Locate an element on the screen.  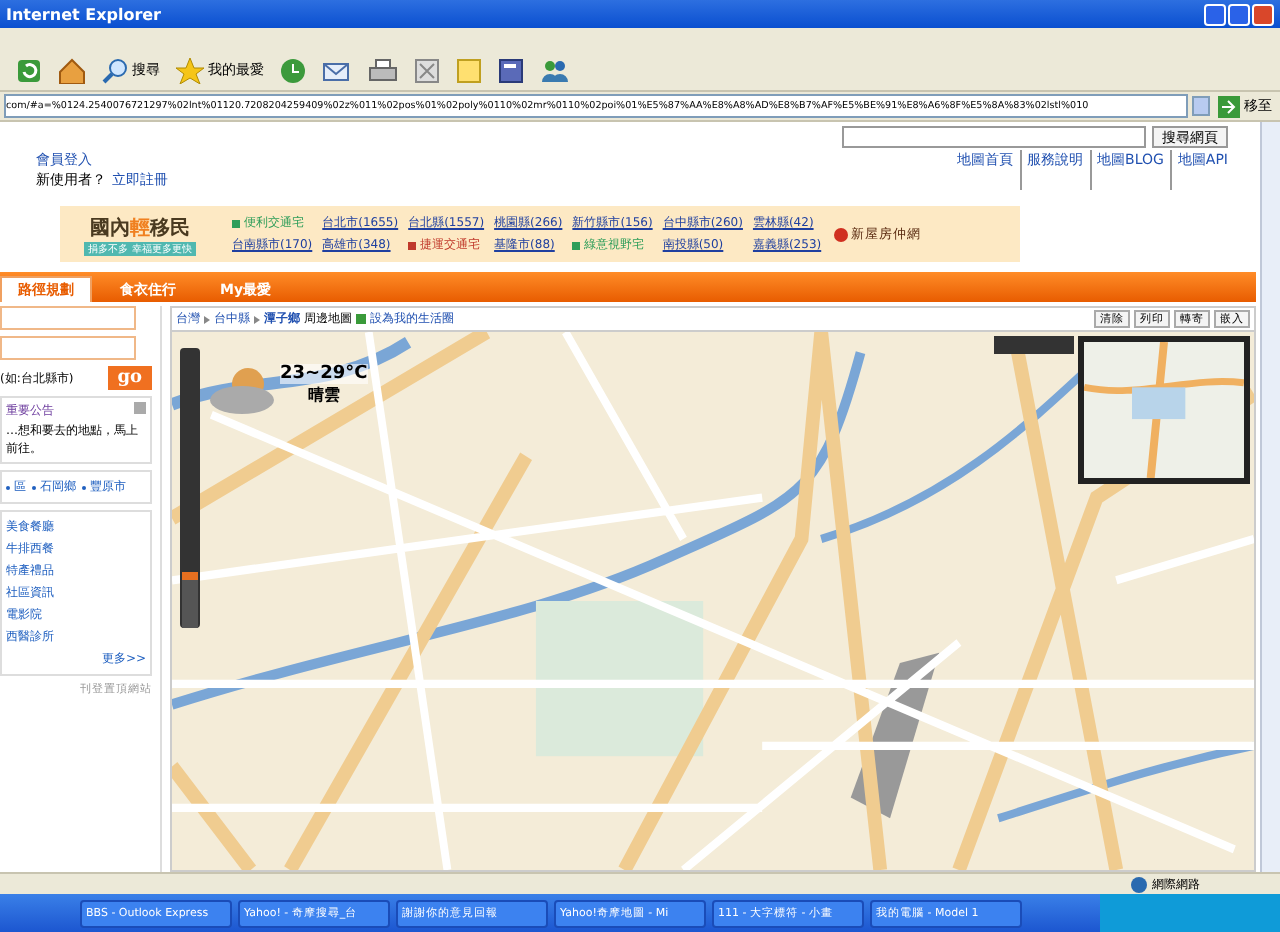
start-field is located at coordinates (68, 318).